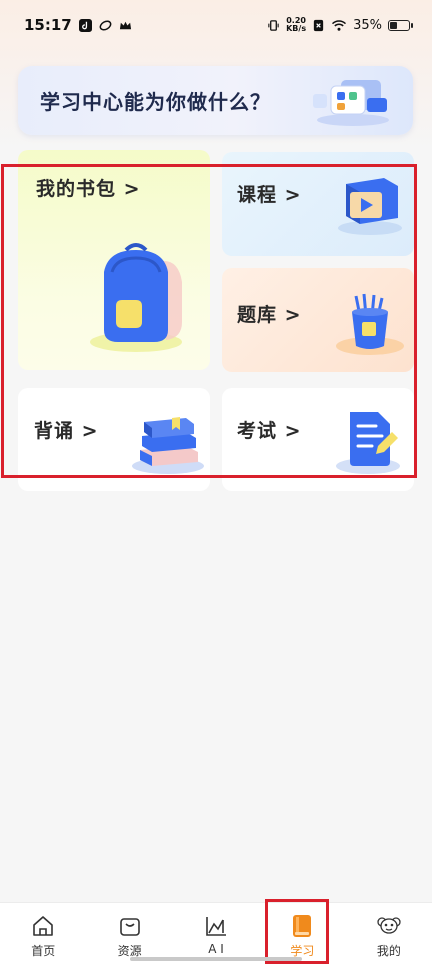 The image size is (432, 964). What do you see at coordinates (368, 443) in the screenshot?
I see `exam-paper-icon` at bounding box center [368, 443].